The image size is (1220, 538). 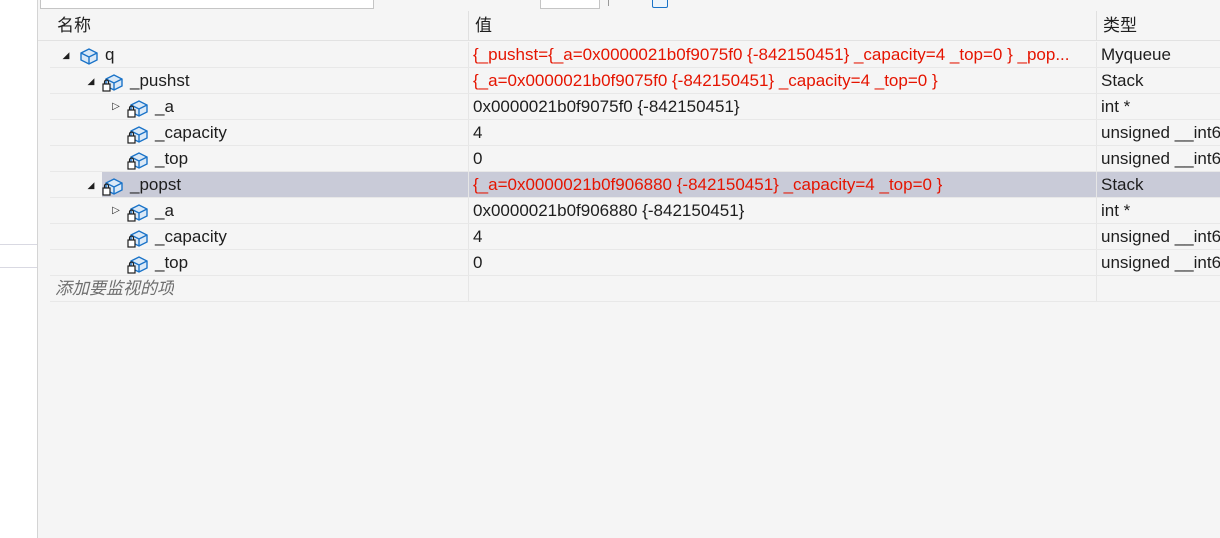 I want to click on add-watch-input: 添加要监视的项, so click(x=114, y=289).